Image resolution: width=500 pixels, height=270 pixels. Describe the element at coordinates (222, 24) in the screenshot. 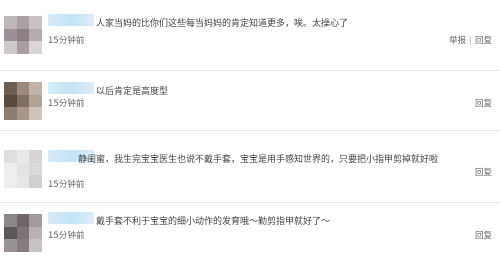

I see `comment-text: 人家当妈的比你们这些每当妈妈的肯定知道更多，唉。太操心了` at that location.